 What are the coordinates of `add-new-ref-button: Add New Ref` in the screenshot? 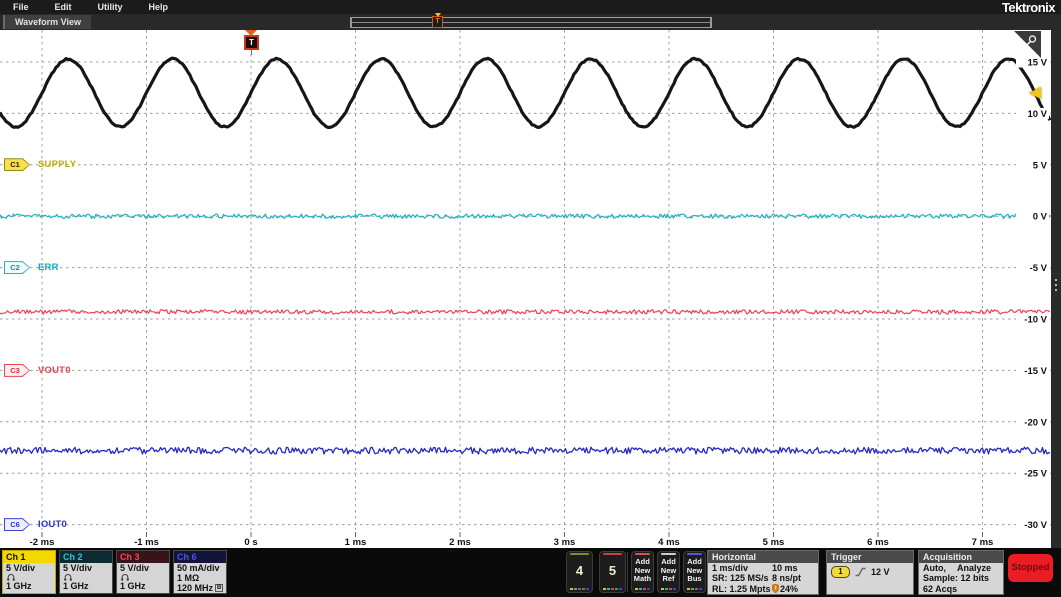 It's located at (668, 572).